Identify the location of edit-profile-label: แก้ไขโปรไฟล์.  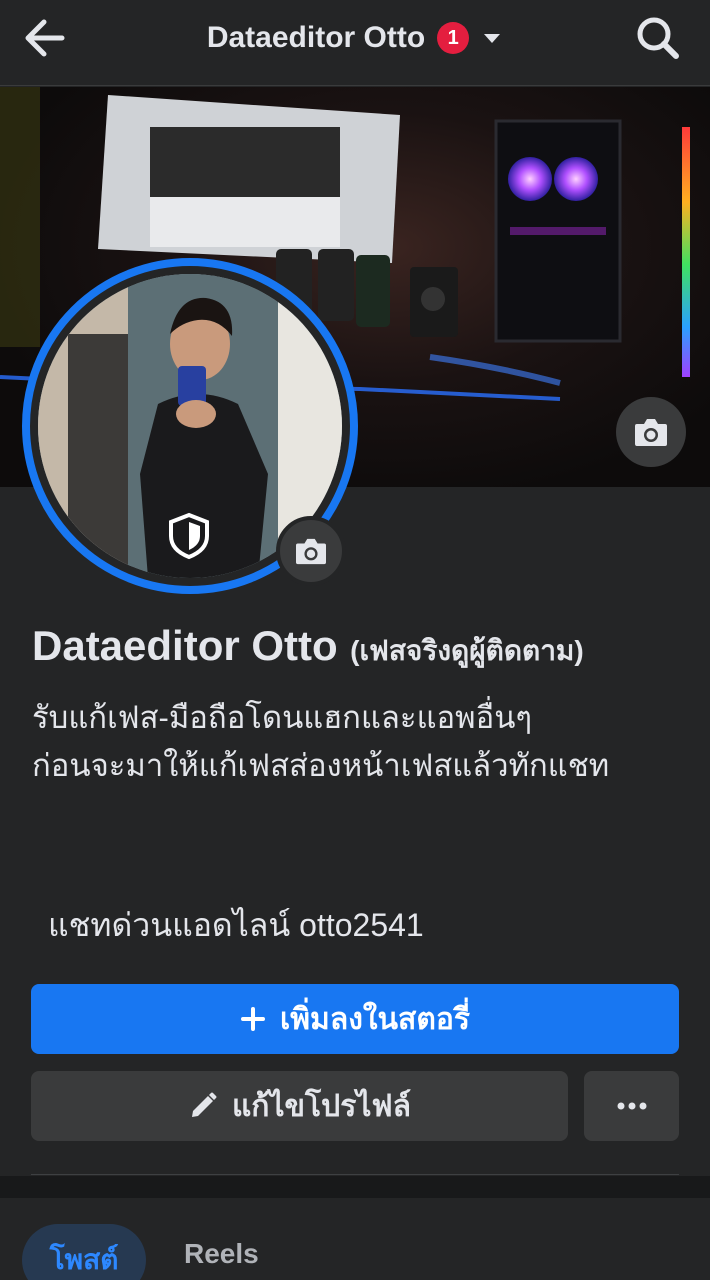
(321, 1106).